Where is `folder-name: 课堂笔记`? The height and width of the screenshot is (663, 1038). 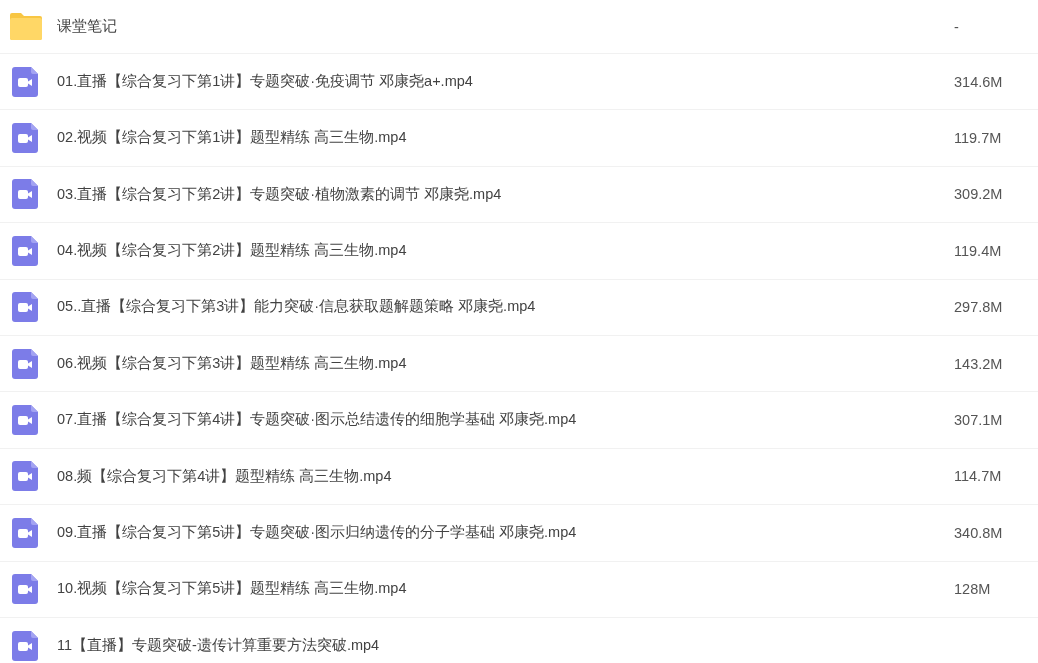 folder-name: 课堂笔记 is located at coordinates (87, 26).